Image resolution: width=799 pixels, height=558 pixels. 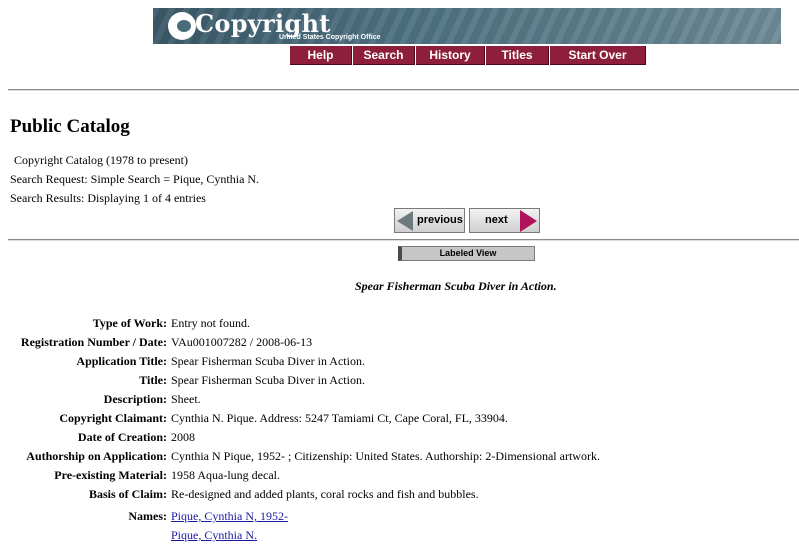 I want to click on next-label: next, so click(x=496, y=220).